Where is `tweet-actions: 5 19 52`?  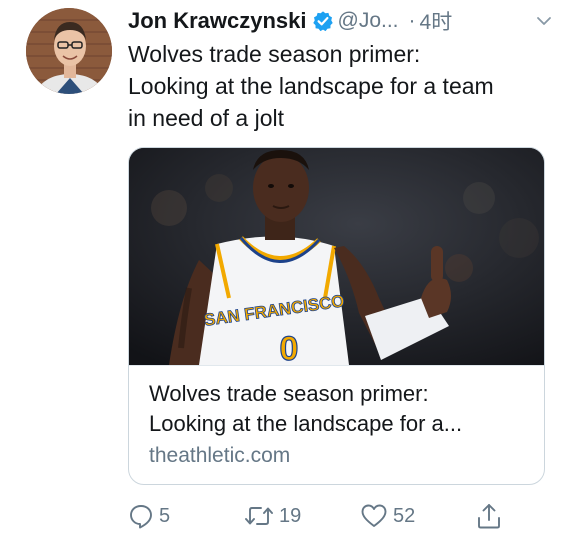
tweet-actions: 5 19 52 is located at coordinates (318, 516).